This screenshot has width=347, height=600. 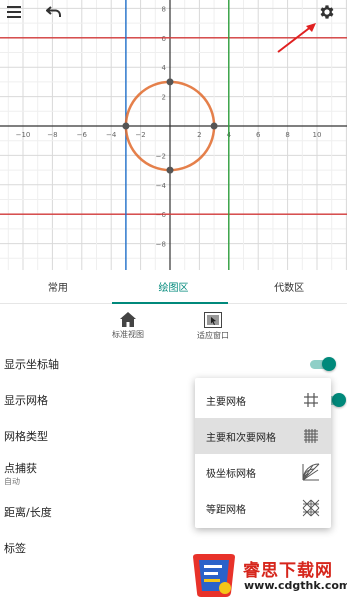 I want to click on polar-grid-icon, so click(x=311, y=472).